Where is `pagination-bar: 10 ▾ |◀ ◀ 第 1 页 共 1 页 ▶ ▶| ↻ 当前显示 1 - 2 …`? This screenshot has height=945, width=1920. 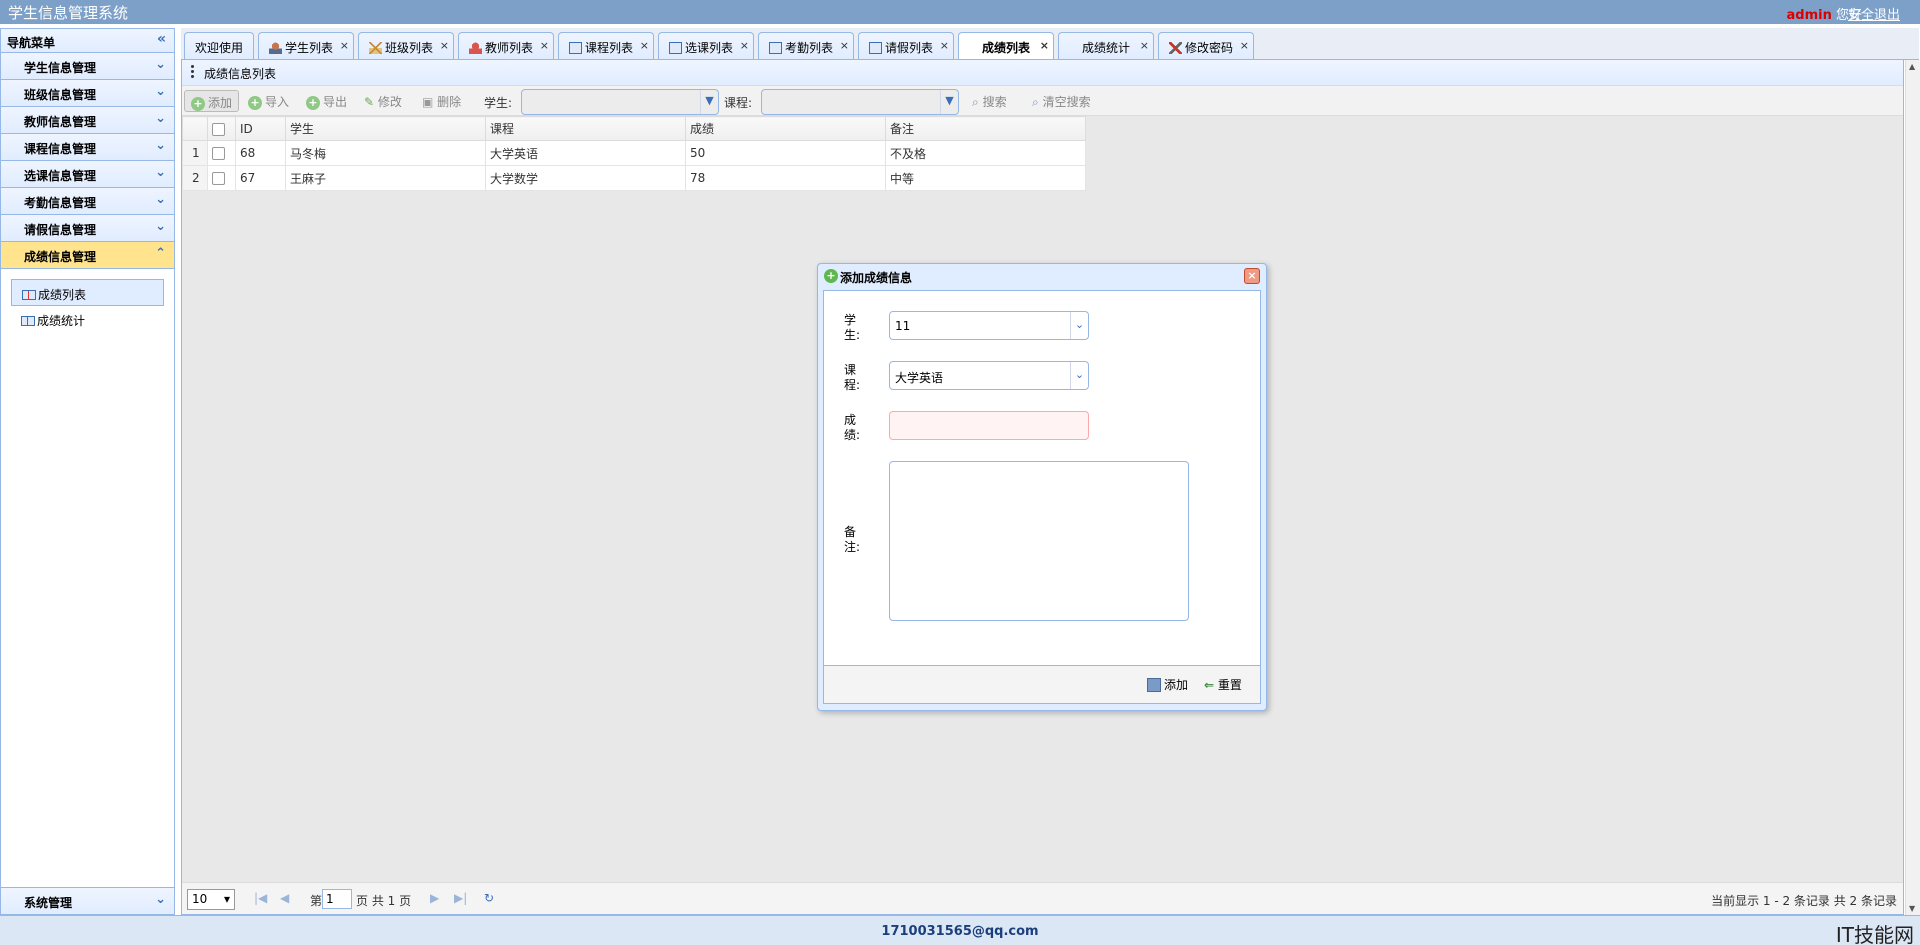 pagination-bar: 10 ▾ |◀ ◀ 第 1 页 共 1 页 ▶ ▶| ↻ 当前显示 1 - 2 … is located at coordinates (1042, 898).